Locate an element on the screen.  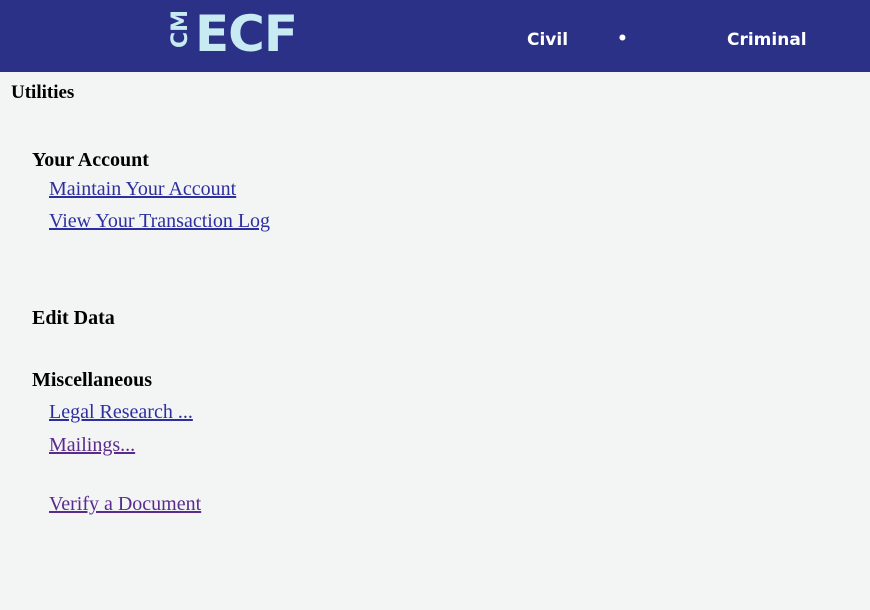
logo-ecf-text: ECF is located at coordinates (246, 34).